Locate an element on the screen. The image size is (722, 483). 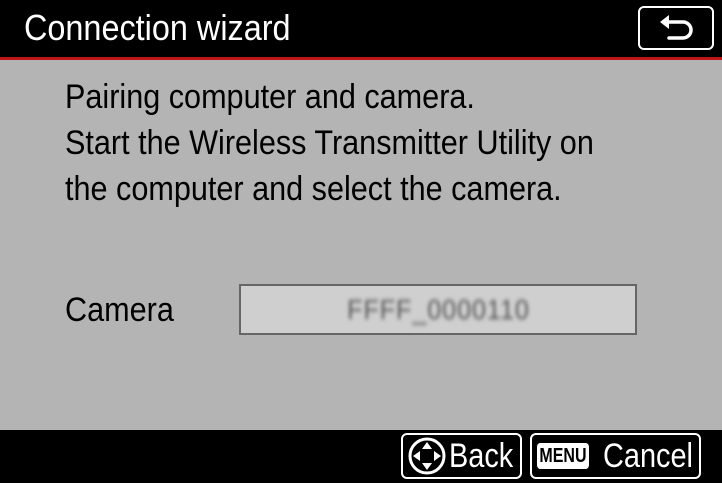
cancel-label: Cancel is located at coordinates (647, 456).